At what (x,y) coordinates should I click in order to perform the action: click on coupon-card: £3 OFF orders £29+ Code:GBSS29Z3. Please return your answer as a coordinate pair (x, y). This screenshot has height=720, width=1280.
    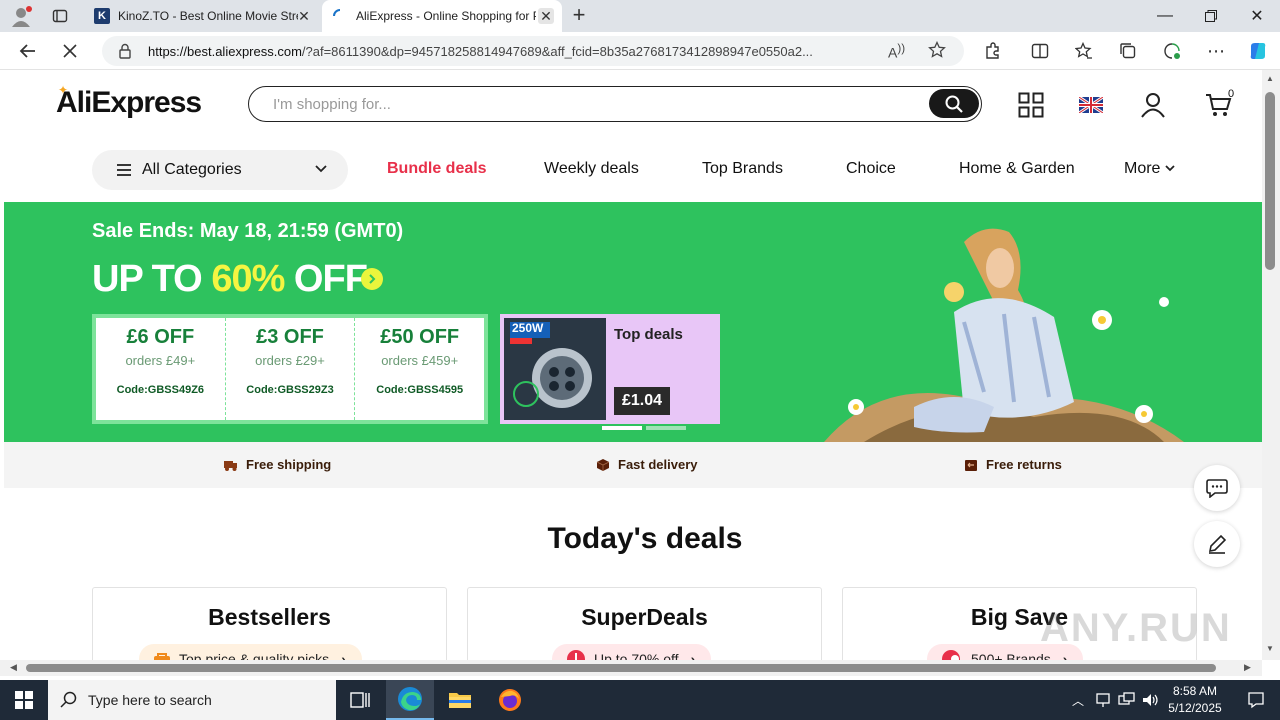
    Looking at the image, I should click on (291, 369).